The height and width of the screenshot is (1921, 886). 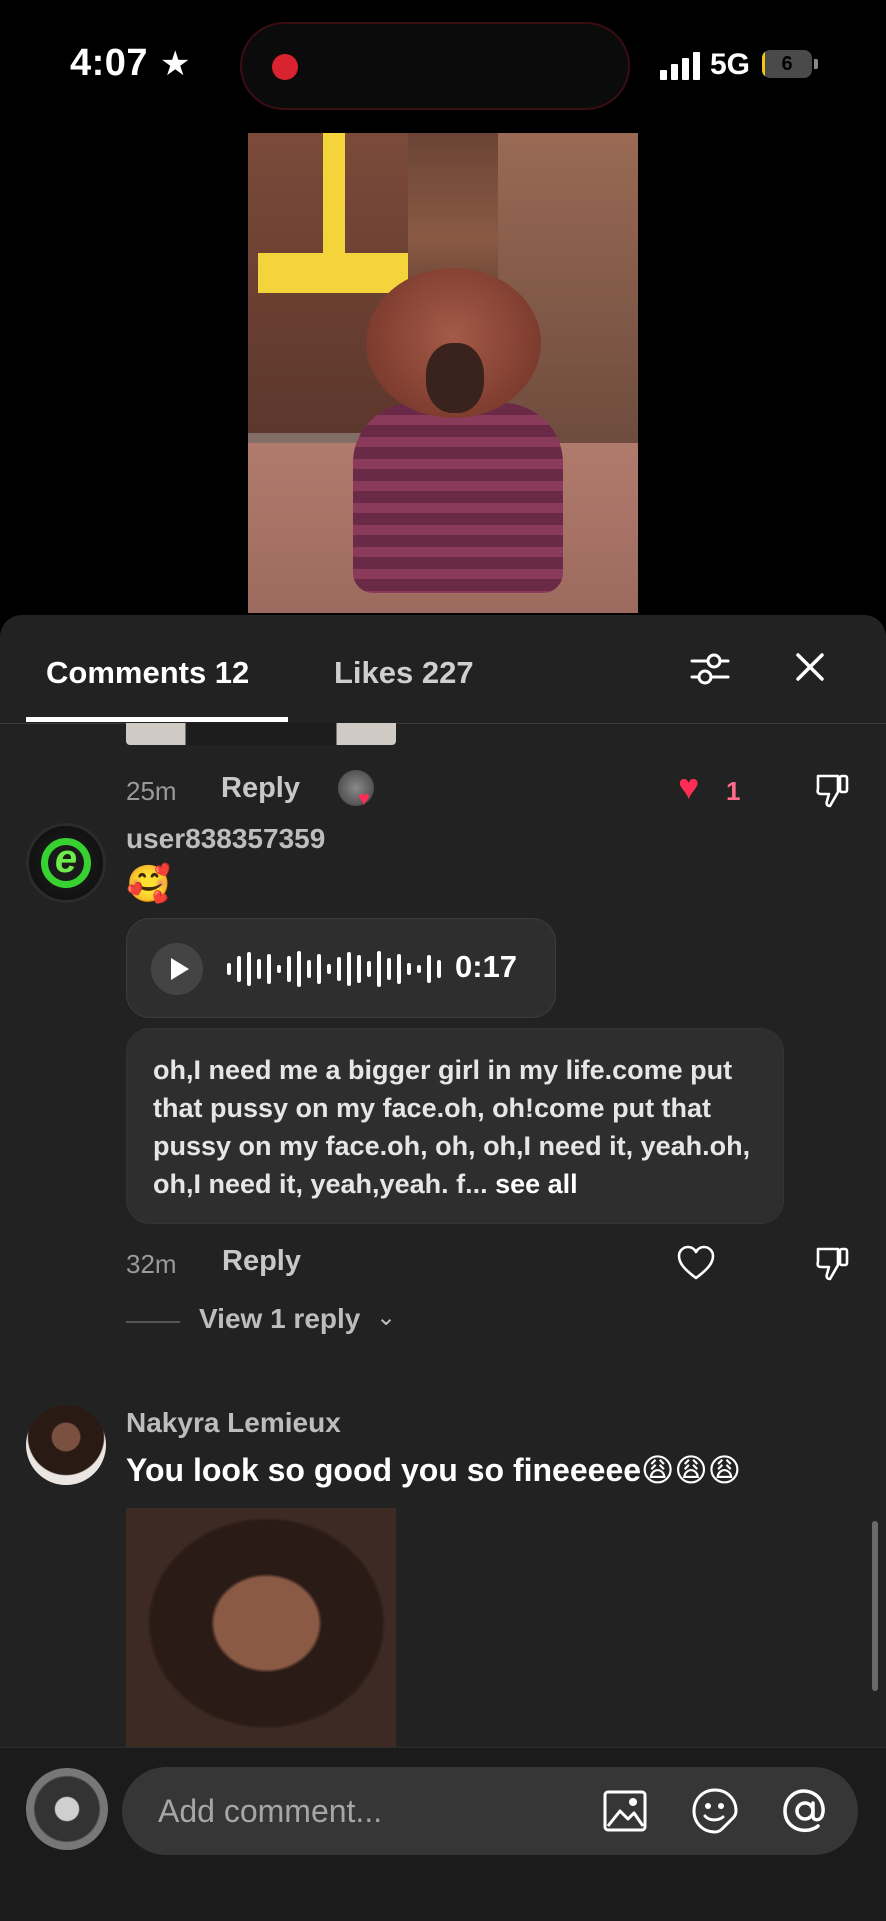 I want to click on avatar: e, so click(x=66, y=863).